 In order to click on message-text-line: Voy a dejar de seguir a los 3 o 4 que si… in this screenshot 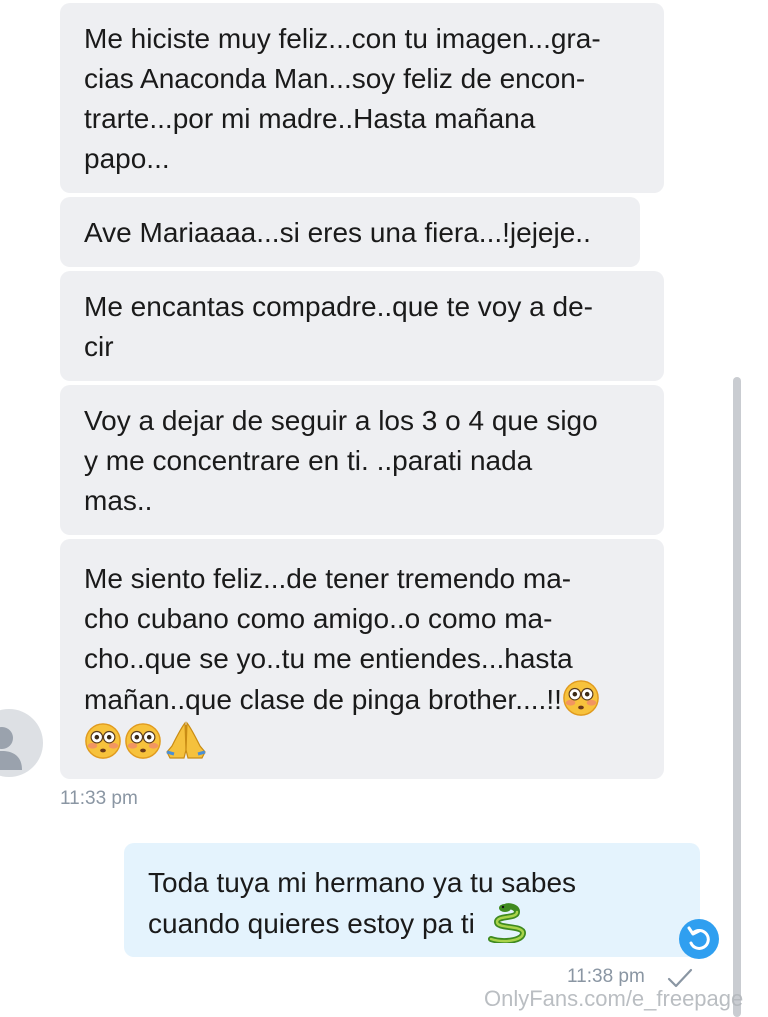, I will do `click(341, 420)`.